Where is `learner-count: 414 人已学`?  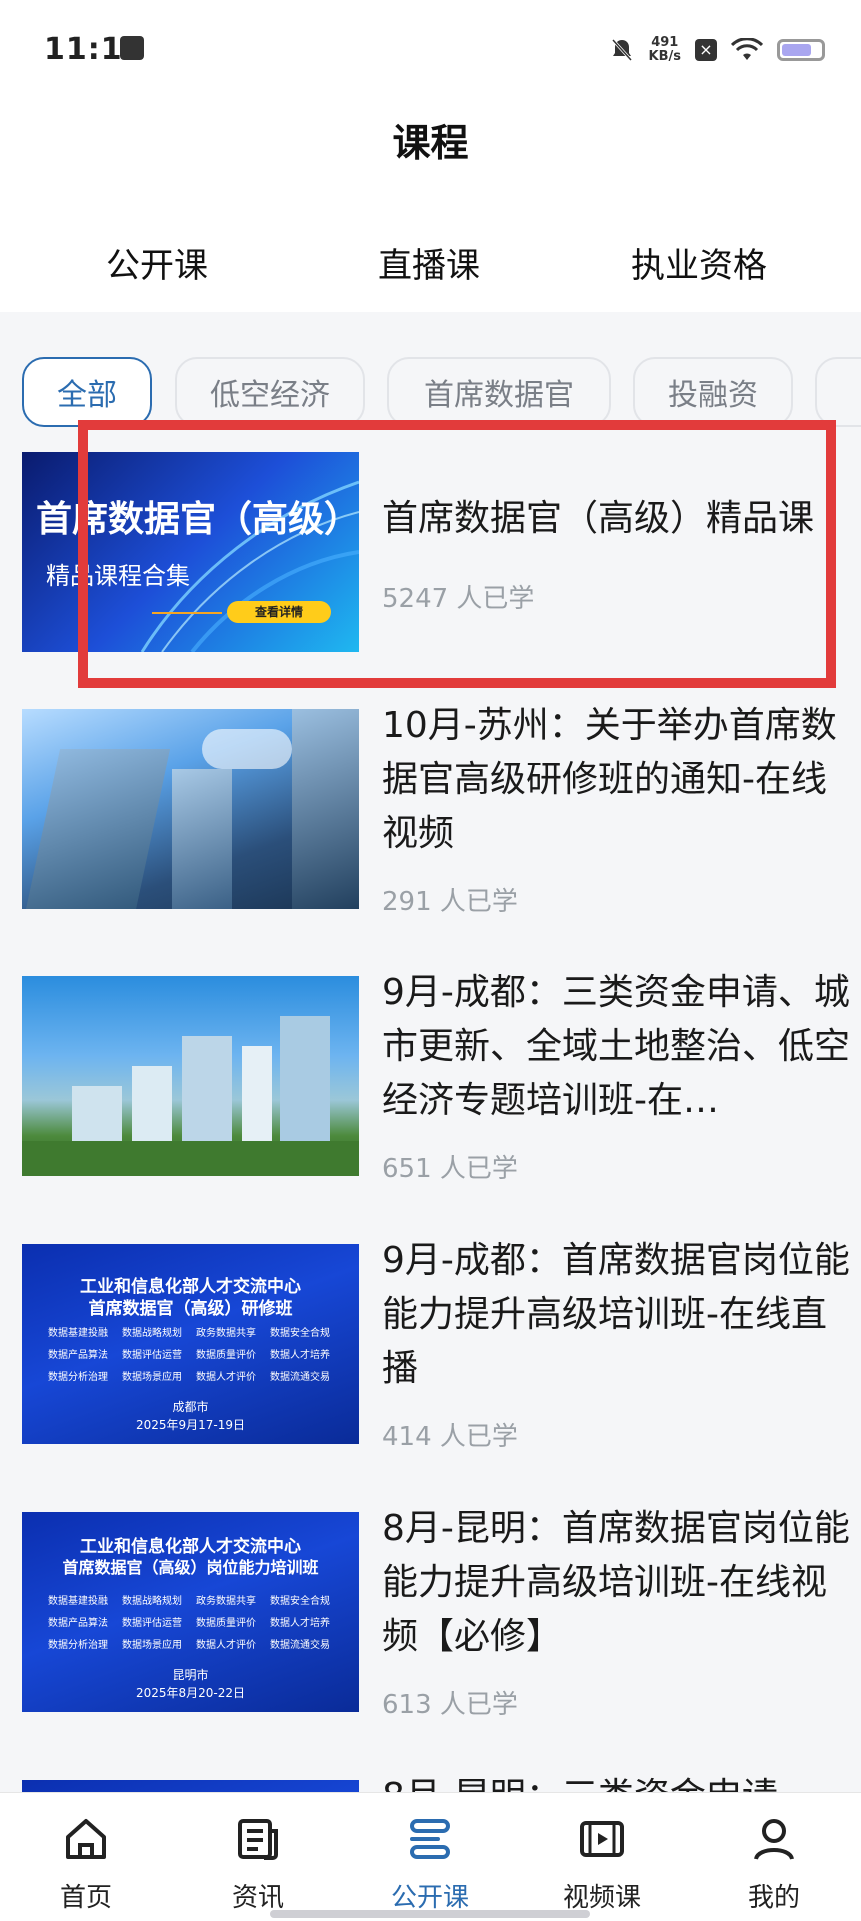 learner-count: 414 人已学 is located at coordinates (450, 1437).